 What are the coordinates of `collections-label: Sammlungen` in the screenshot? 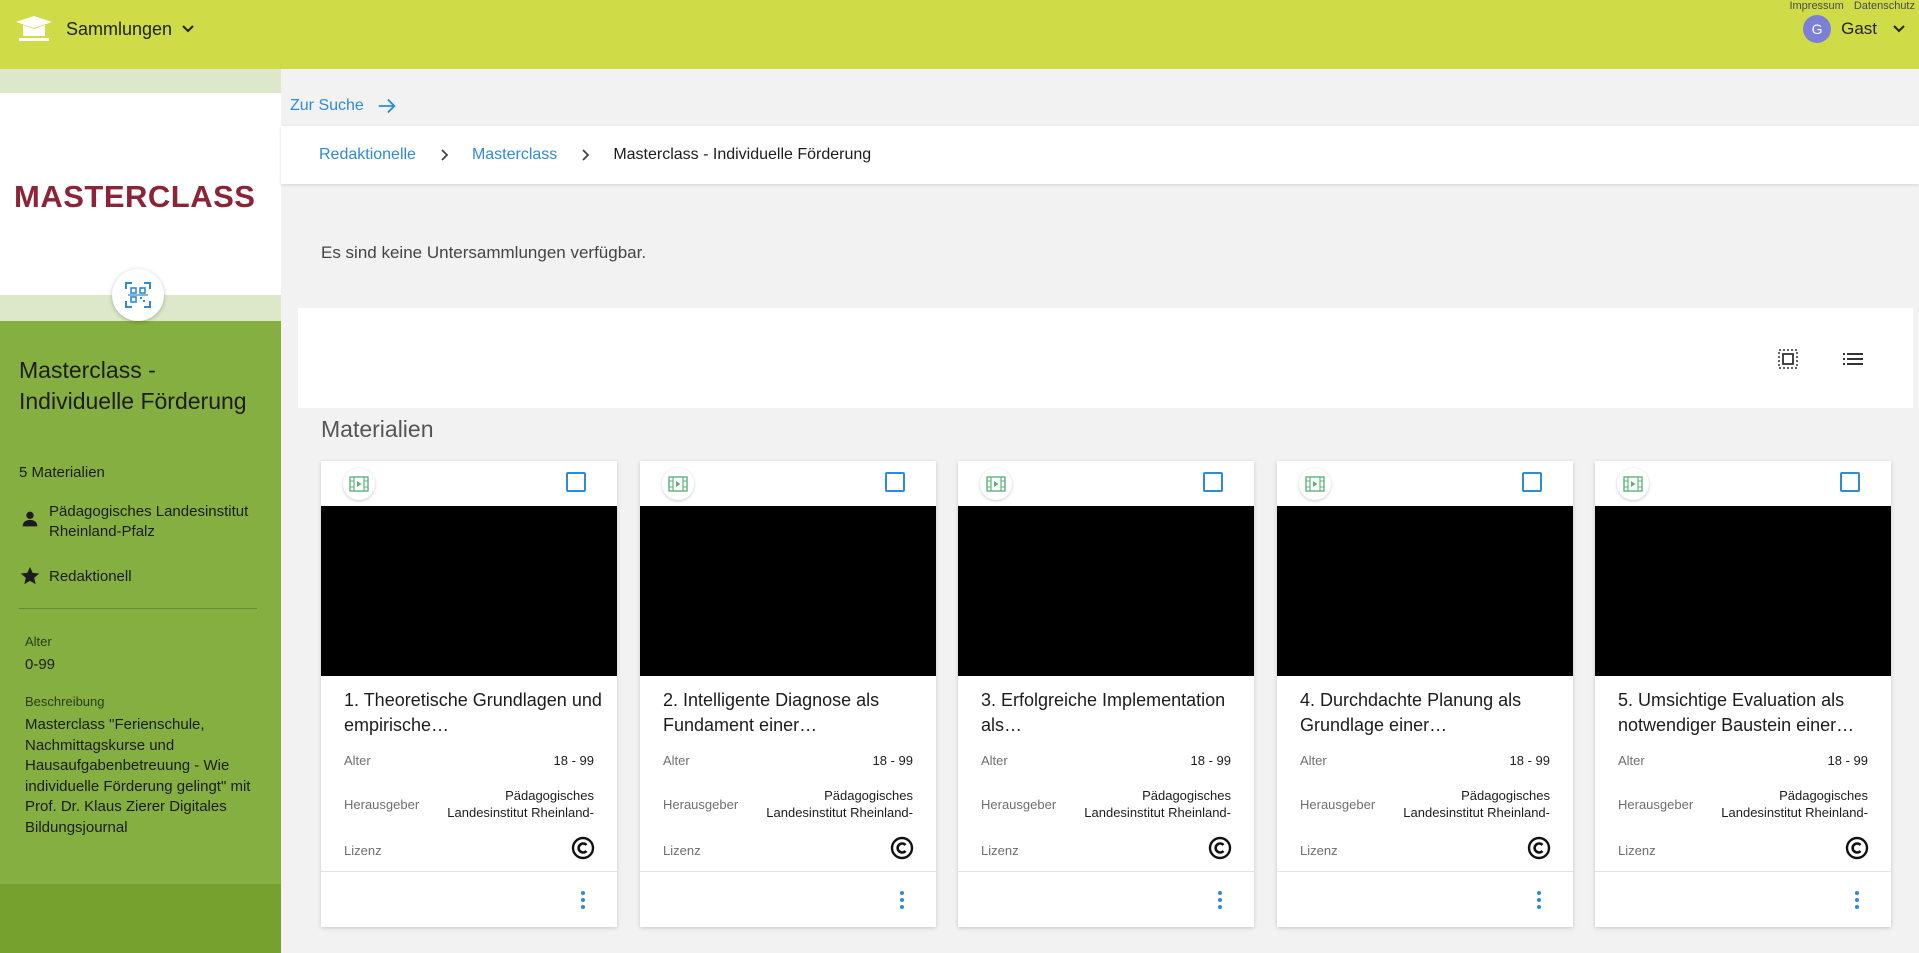 It's located at (119, 28).